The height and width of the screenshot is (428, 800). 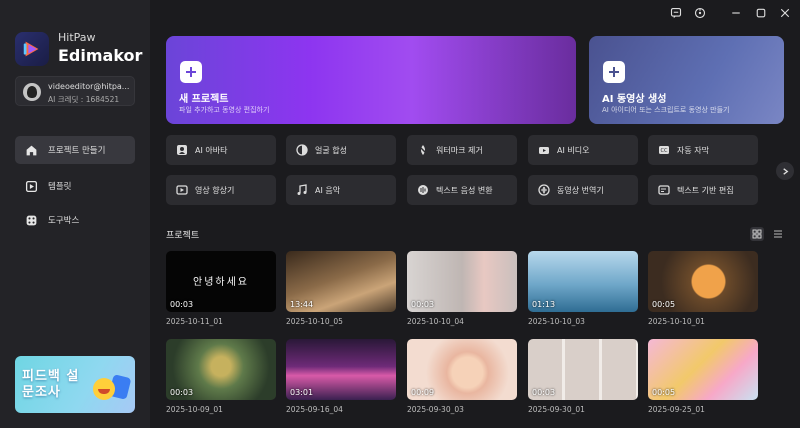 I want to click on close-icon, so click(x=785, y=13).